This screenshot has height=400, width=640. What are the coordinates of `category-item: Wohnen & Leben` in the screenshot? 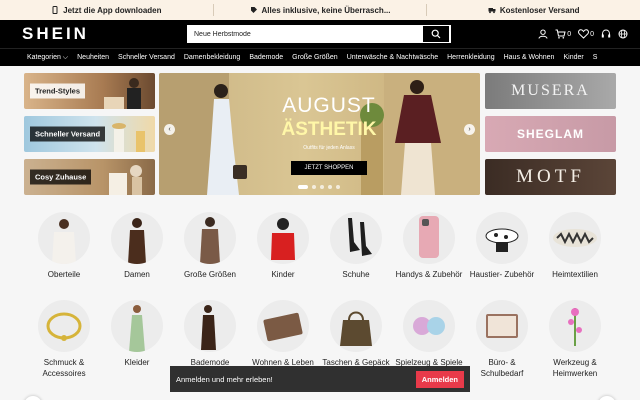 It's located at (283, 334).